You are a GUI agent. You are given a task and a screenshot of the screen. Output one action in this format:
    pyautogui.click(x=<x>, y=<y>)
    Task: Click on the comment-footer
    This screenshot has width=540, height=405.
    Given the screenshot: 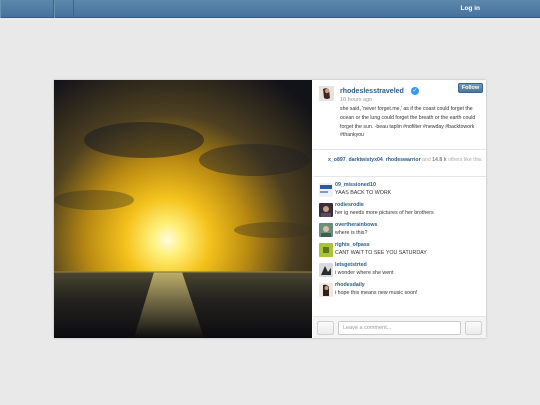 What is the action you would take?
    pyautogui.click(x=399, y=327)
    